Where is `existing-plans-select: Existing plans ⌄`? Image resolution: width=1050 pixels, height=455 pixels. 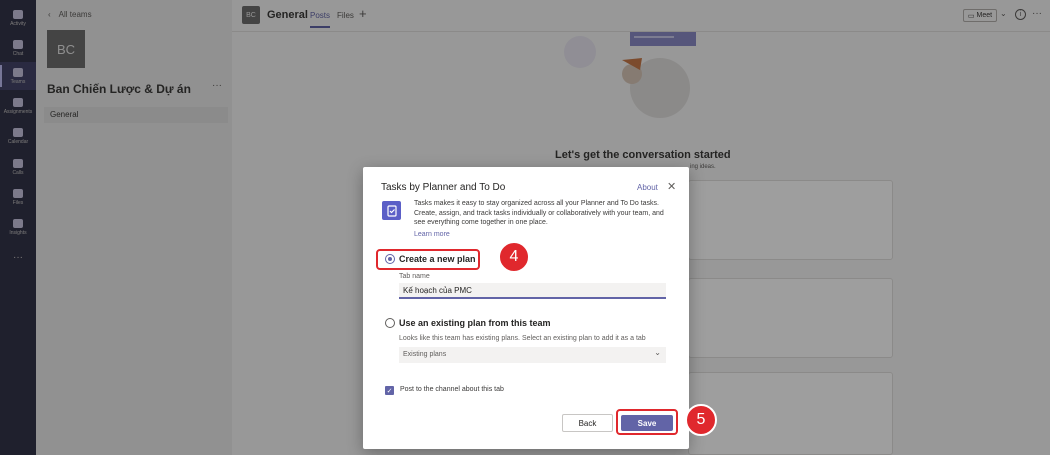 existing-plans-select: Existing plans ⌄ is located at coordinates (532, 355).